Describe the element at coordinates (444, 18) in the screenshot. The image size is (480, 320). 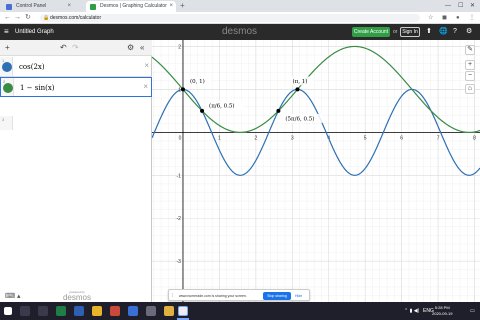
I see `extension-icon: ◼` at that location.